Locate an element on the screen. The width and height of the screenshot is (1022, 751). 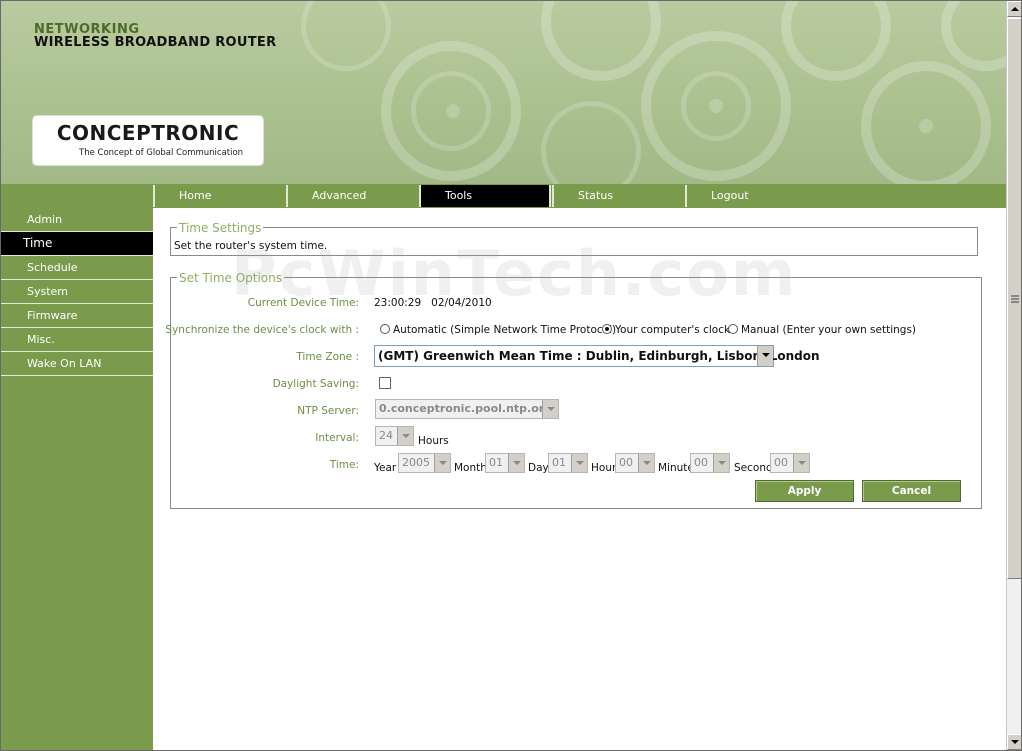
year-value: 2005 is located at coordinates (416, 462).